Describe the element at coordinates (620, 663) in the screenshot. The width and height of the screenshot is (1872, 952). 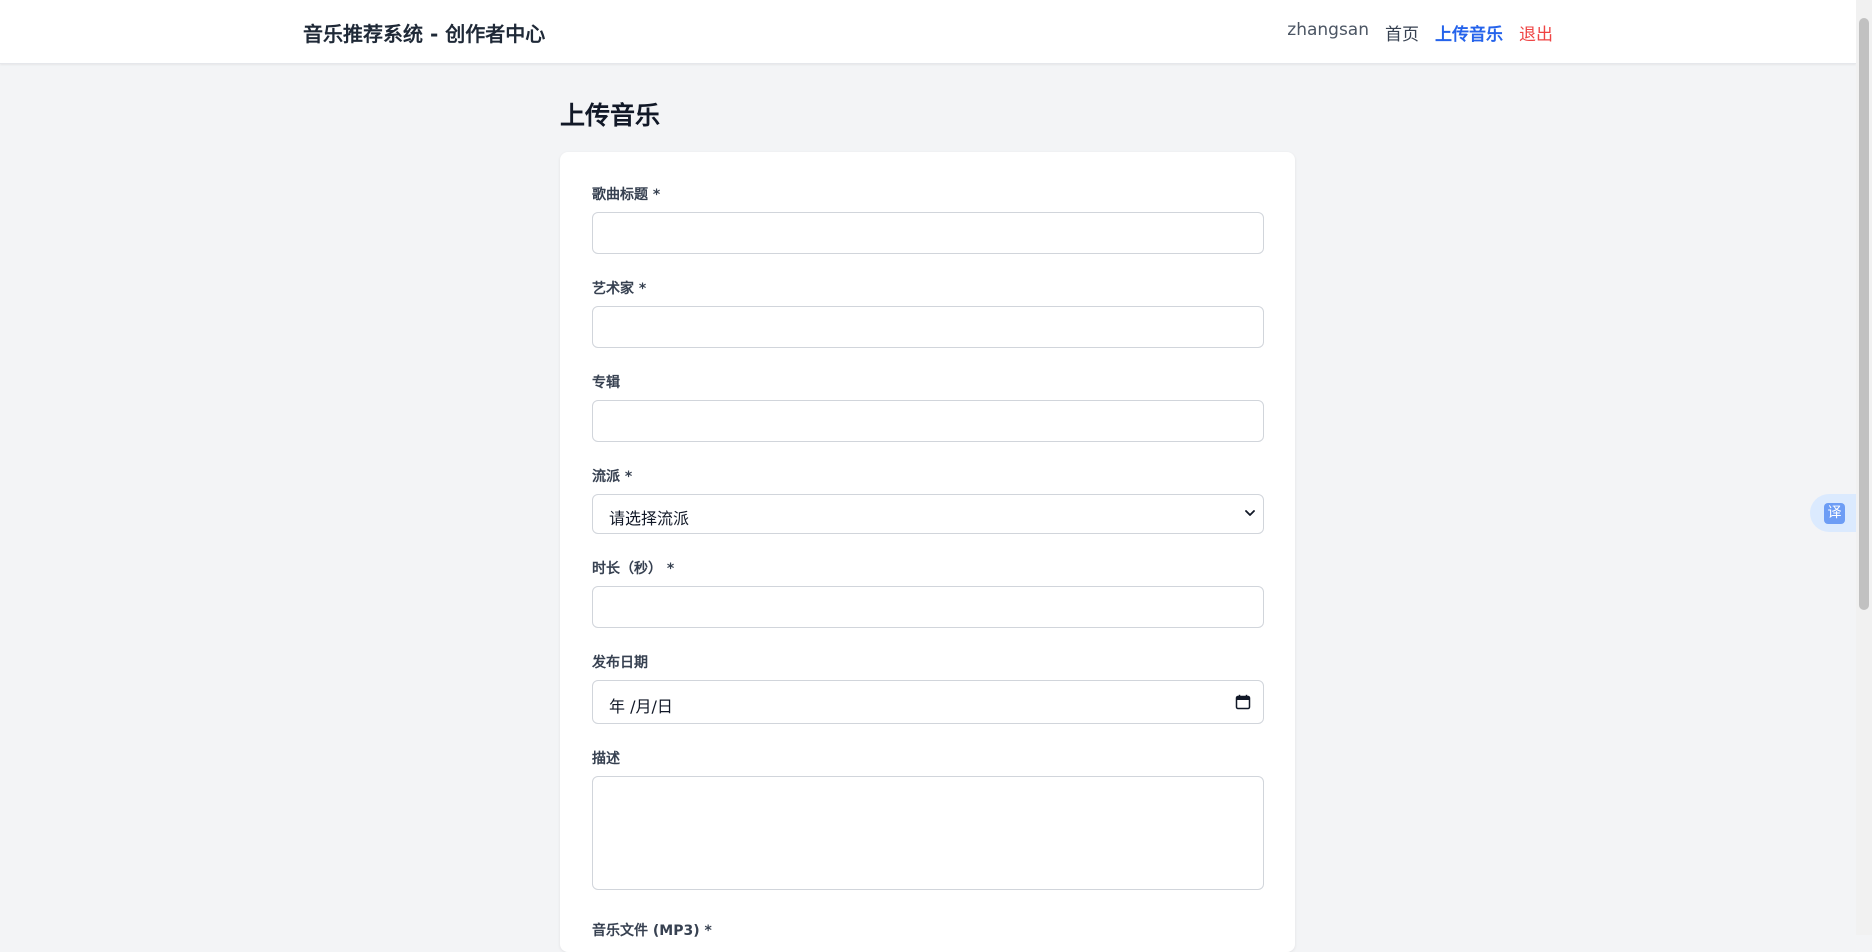
I see `release-date-label: 发布日期` at that location.